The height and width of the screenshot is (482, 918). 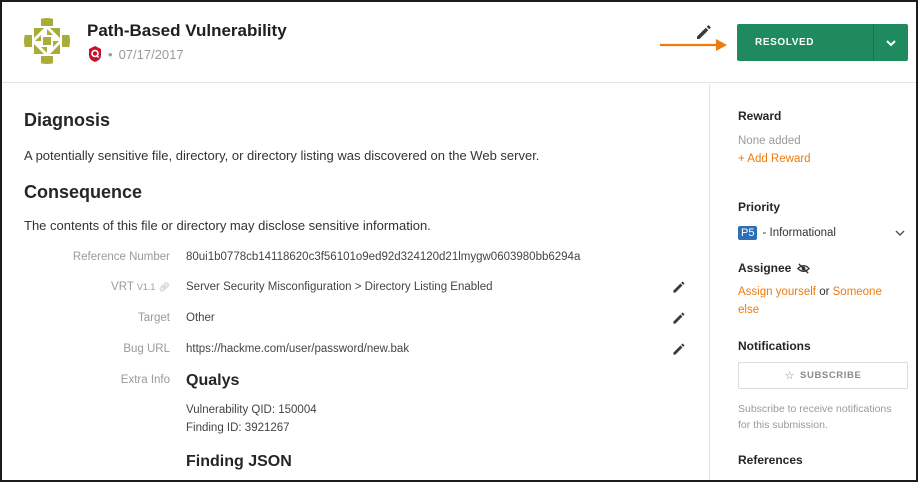 What do you see at coordinates (831, 375) in the screenshot?
I see `subscribe-label: SUBSCRIBE` at bounding box center [831, 375].